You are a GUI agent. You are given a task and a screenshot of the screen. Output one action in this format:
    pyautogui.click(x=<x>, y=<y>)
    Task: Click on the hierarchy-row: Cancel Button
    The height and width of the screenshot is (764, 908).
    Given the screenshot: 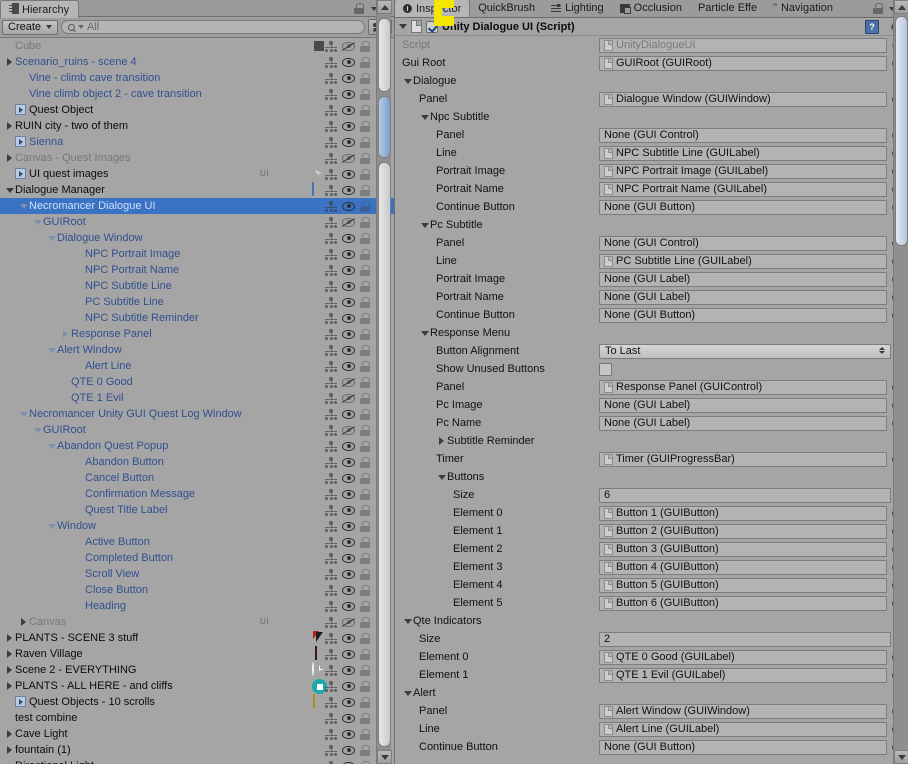 What is the action you would take?
    pyautogui.click(x=197, y=478)
    